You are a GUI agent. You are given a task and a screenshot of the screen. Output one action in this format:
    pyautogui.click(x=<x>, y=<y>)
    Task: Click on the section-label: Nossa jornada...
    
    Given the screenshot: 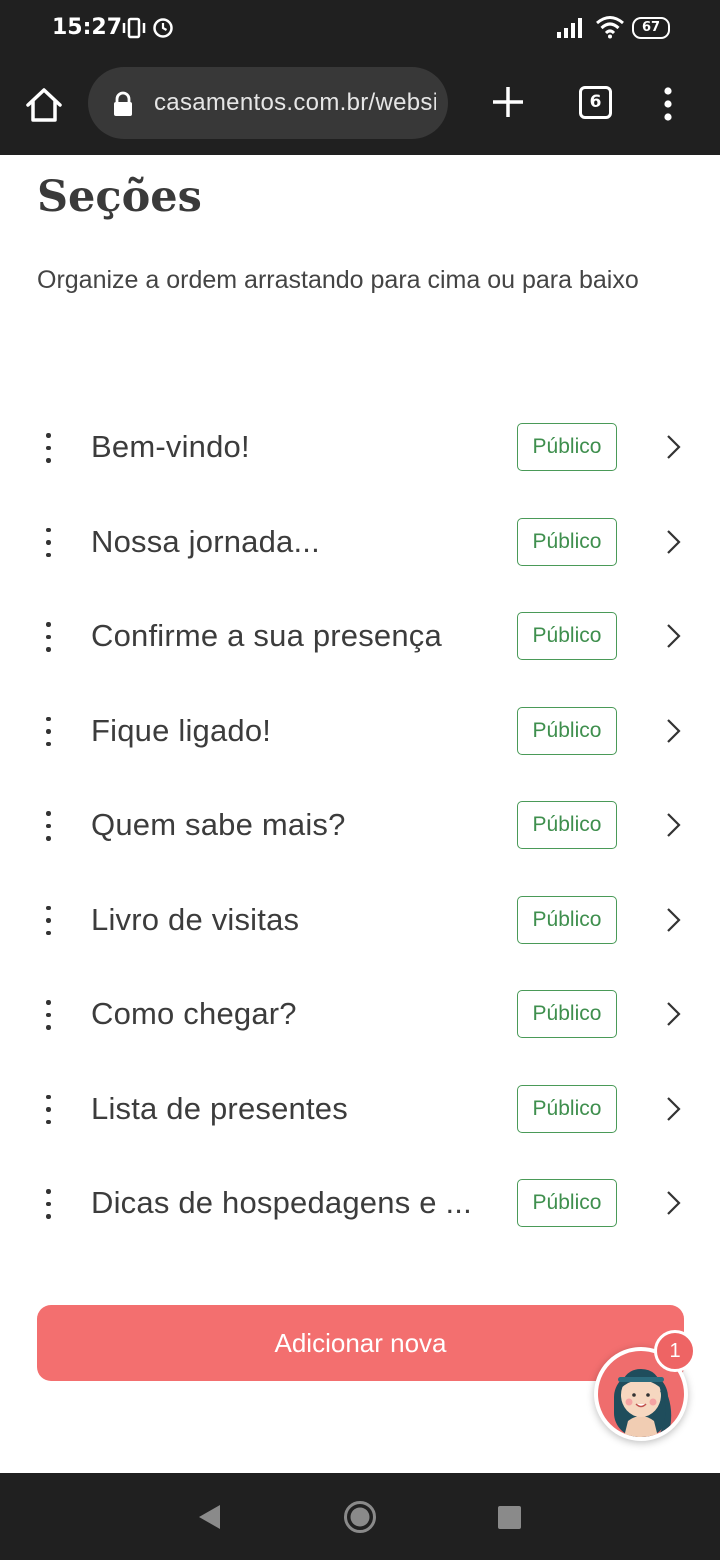 What is the action you would take?
    pyautogui.click(x=205, y=541)
    